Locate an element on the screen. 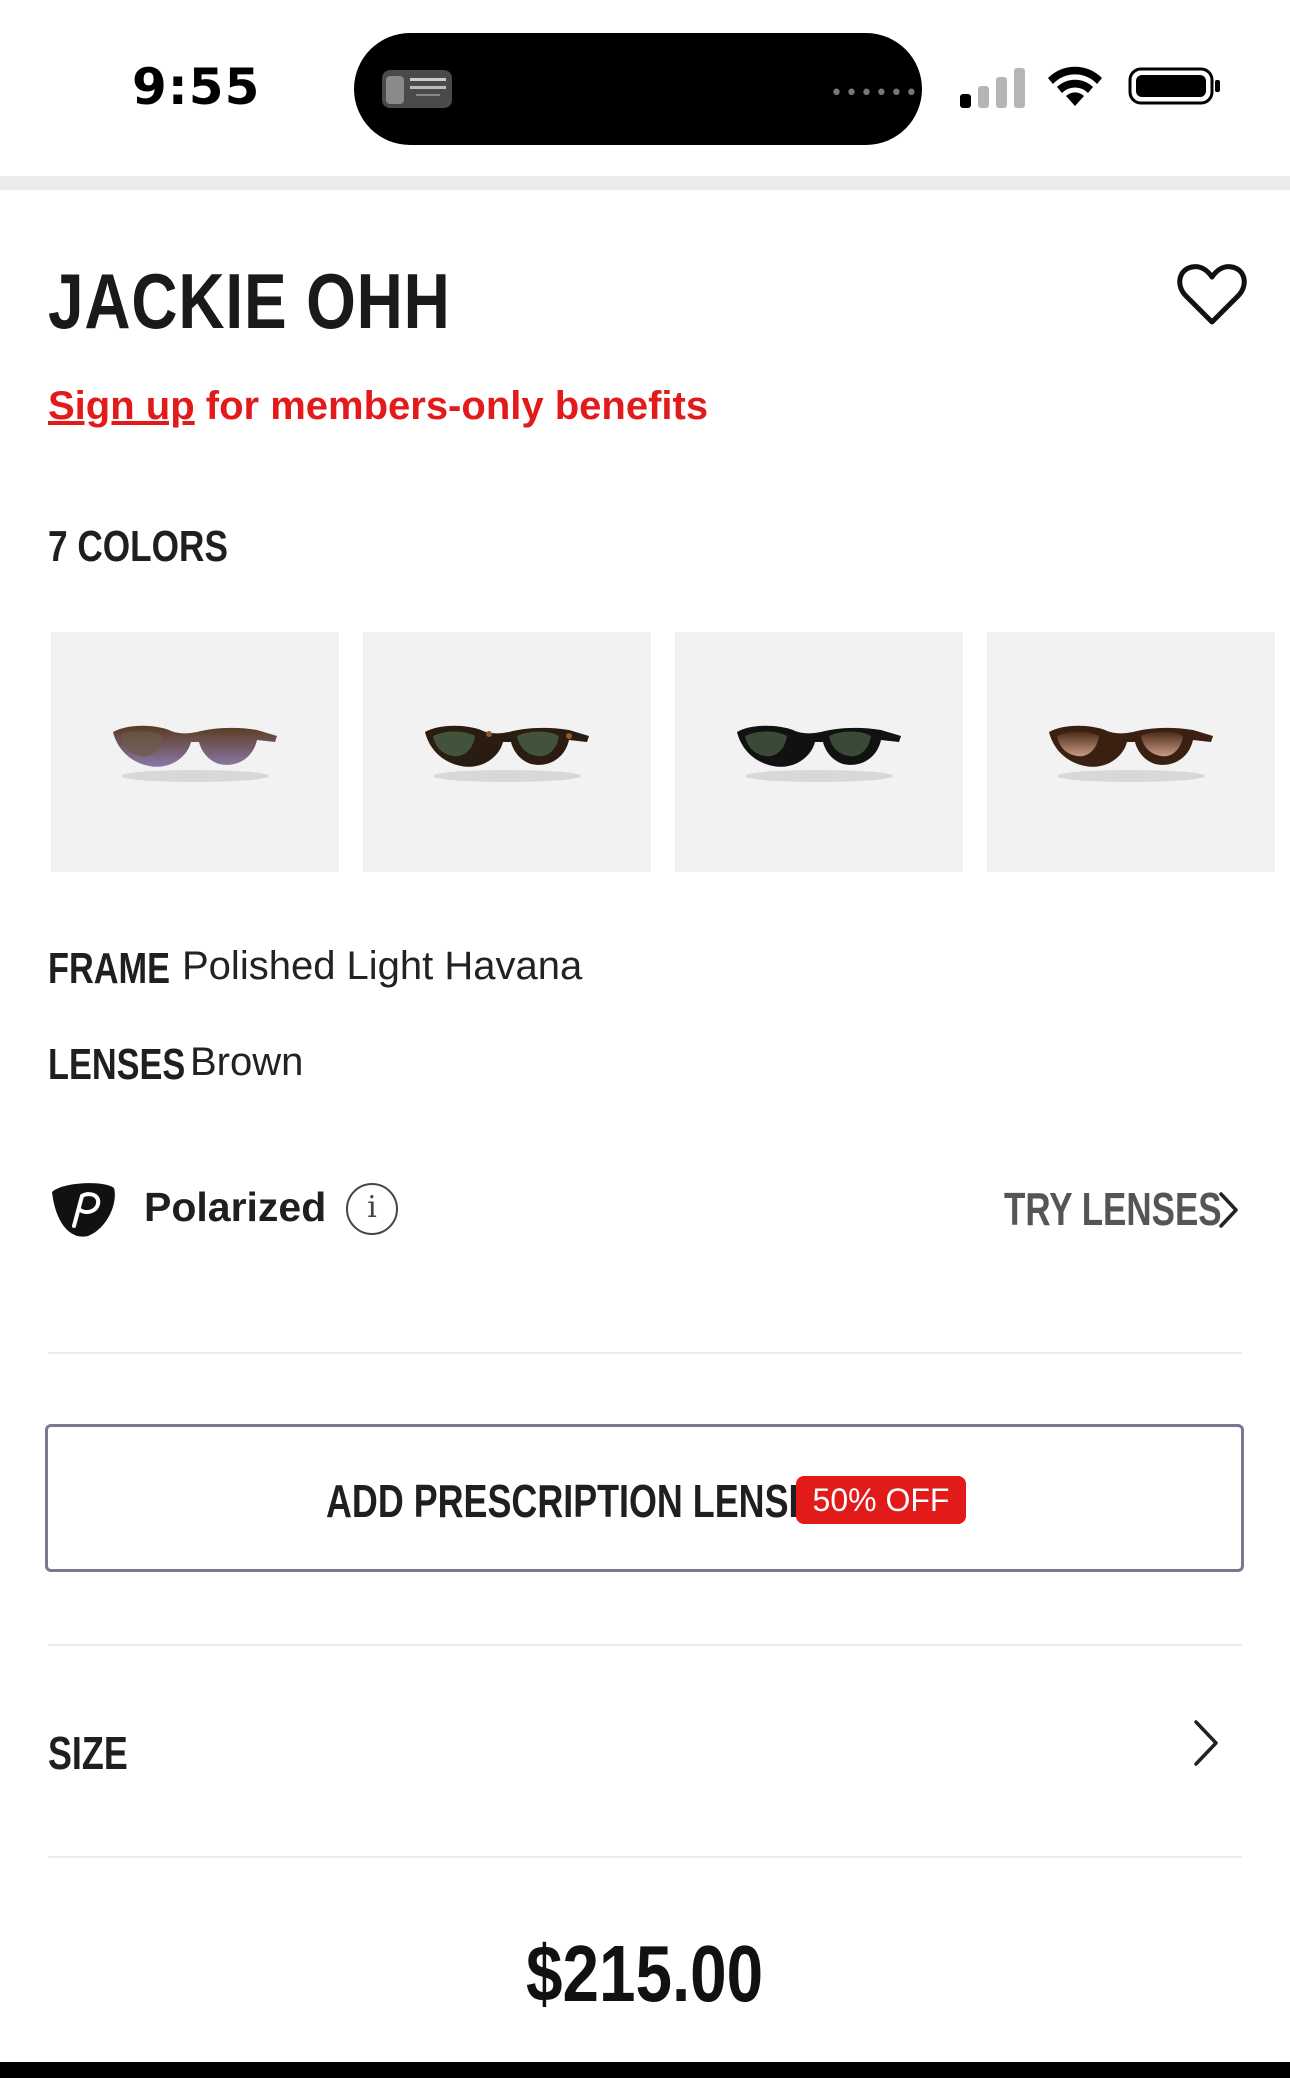  colors-count-label: 7 COLORS is located at coordinates (138, 546).